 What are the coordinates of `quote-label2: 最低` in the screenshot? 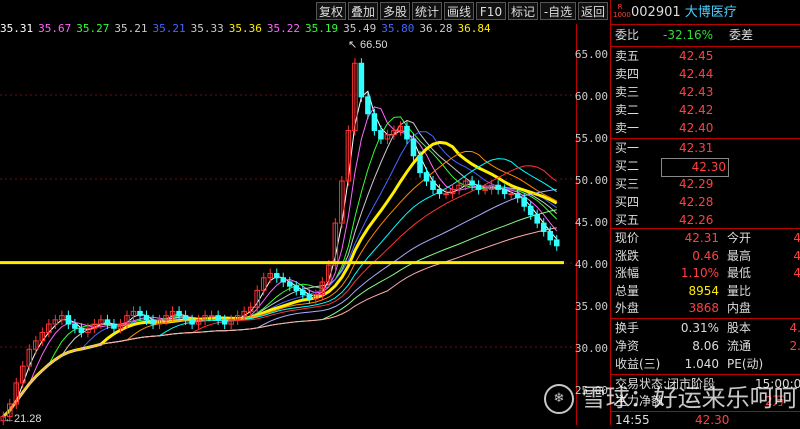 It's located at (739, 273).